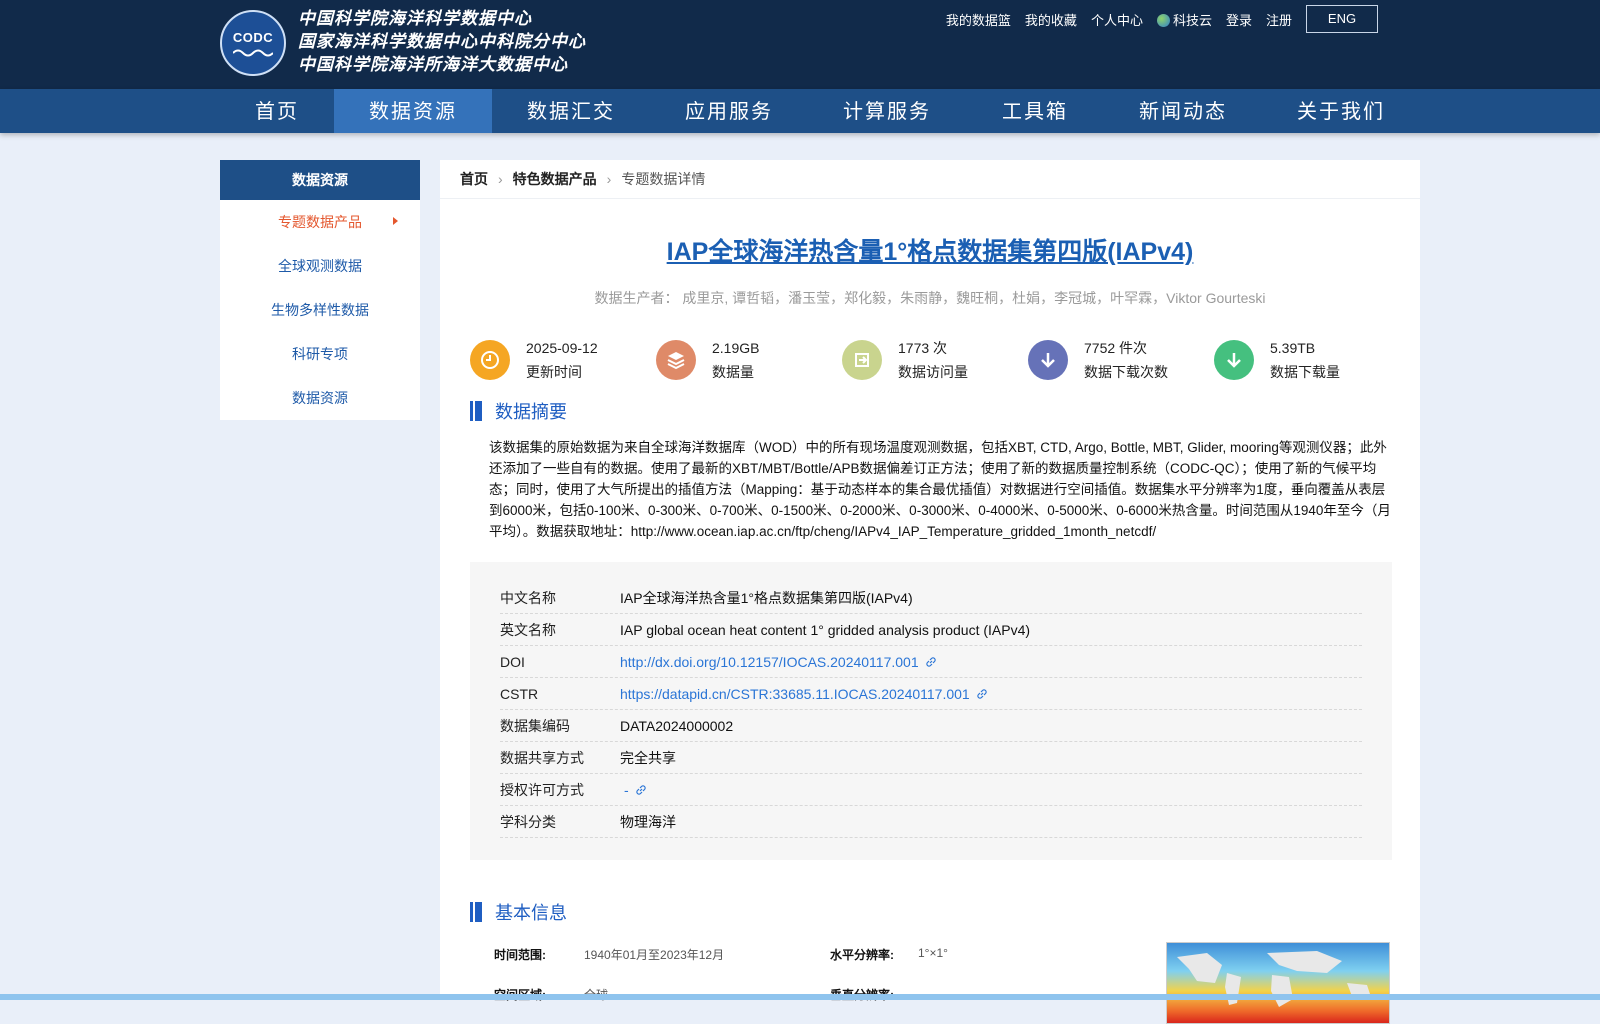 This screenshot has height=1024, width=1600. What do you see at coordinates (320, 398) in the screenshot?
I see `sidebar-item-data-resources: 数据资源` at bounding box center [320, 398].